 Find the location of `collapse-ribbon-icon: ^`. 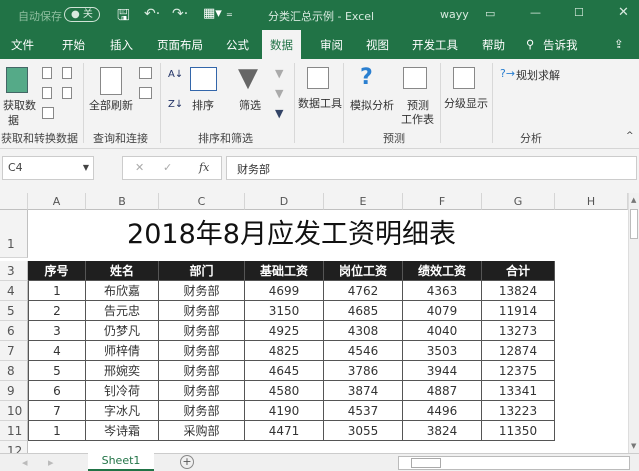

collapse-ribbon-icon: ^ is located at coordinates (630, 136).